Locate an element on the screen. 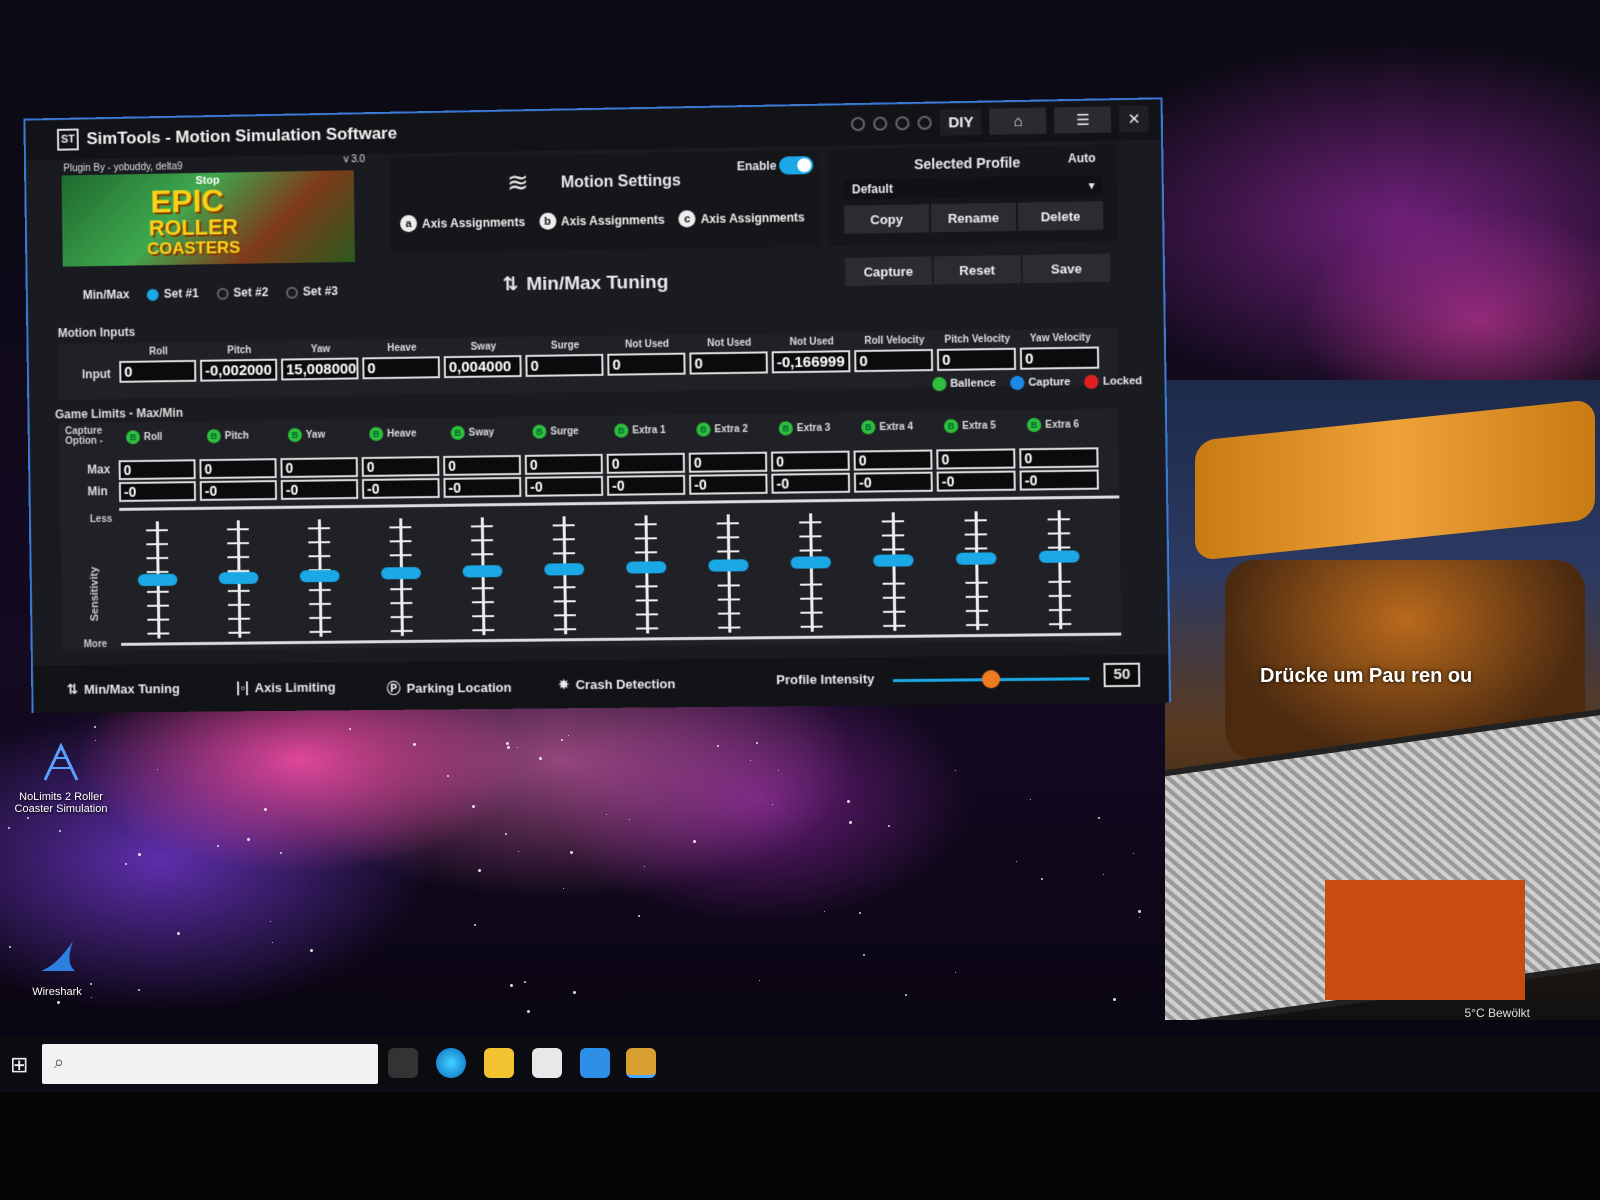 This screenshot has height=1200, width=1600. capture-option-header: B Sway is located at coordinates (472, 432).